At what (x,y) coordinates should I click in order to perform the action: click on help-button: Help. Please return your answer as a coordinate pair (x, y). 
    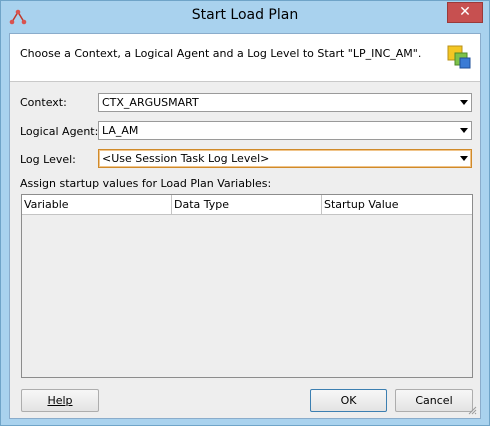
    Looking at the image, I should click on (60, 400).